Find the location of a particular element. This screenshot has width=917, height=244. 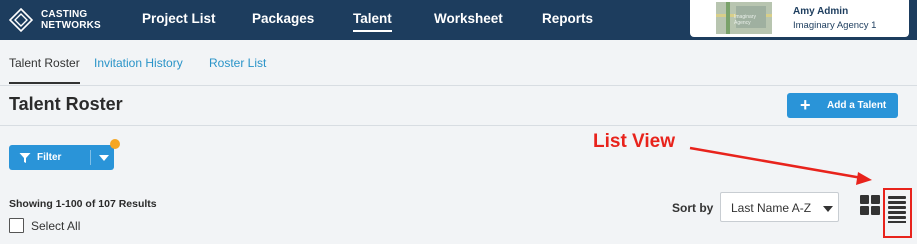

agency-logo-caption: Imaginary Agency is located at coordinates (745, 20).